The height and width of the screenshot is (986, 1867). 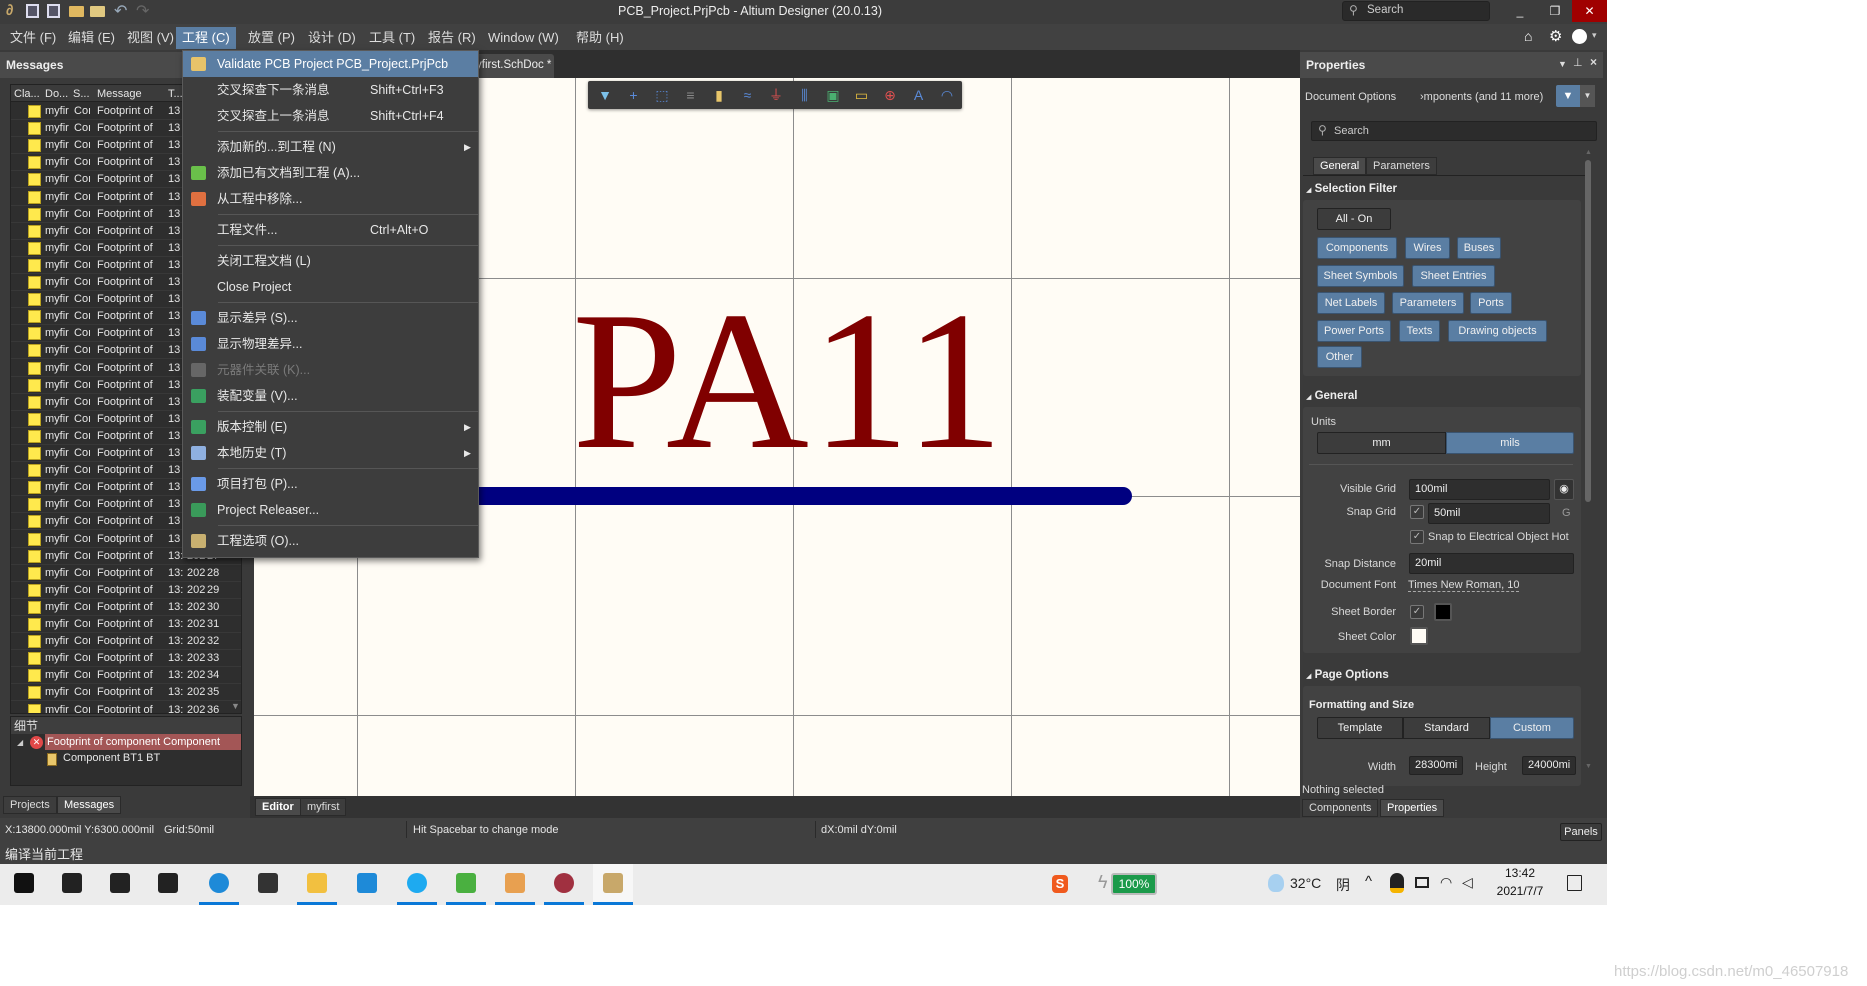 I want to click on standard-button: Standard, so click(x=1446, y=728).